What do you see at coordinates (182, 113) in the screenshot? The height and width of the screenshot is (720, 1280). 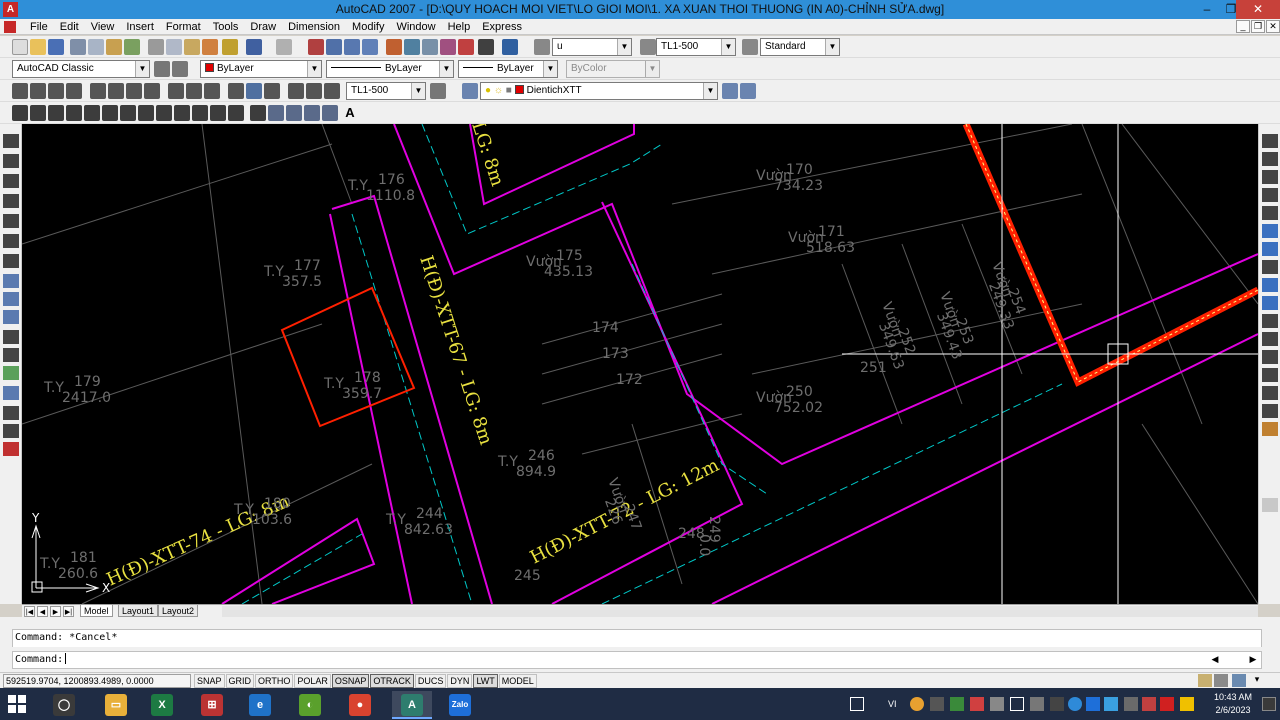 I see `ellipse-icon` at bounding box center [182, 113].